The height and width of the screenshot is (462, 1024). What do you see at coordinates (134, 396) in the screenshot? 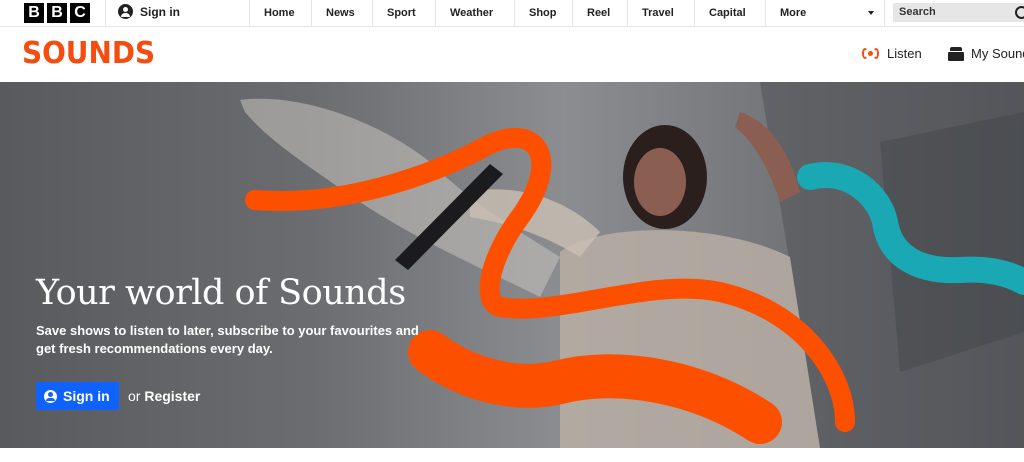
I see `or-text: or` at bounding box center [134, 396].